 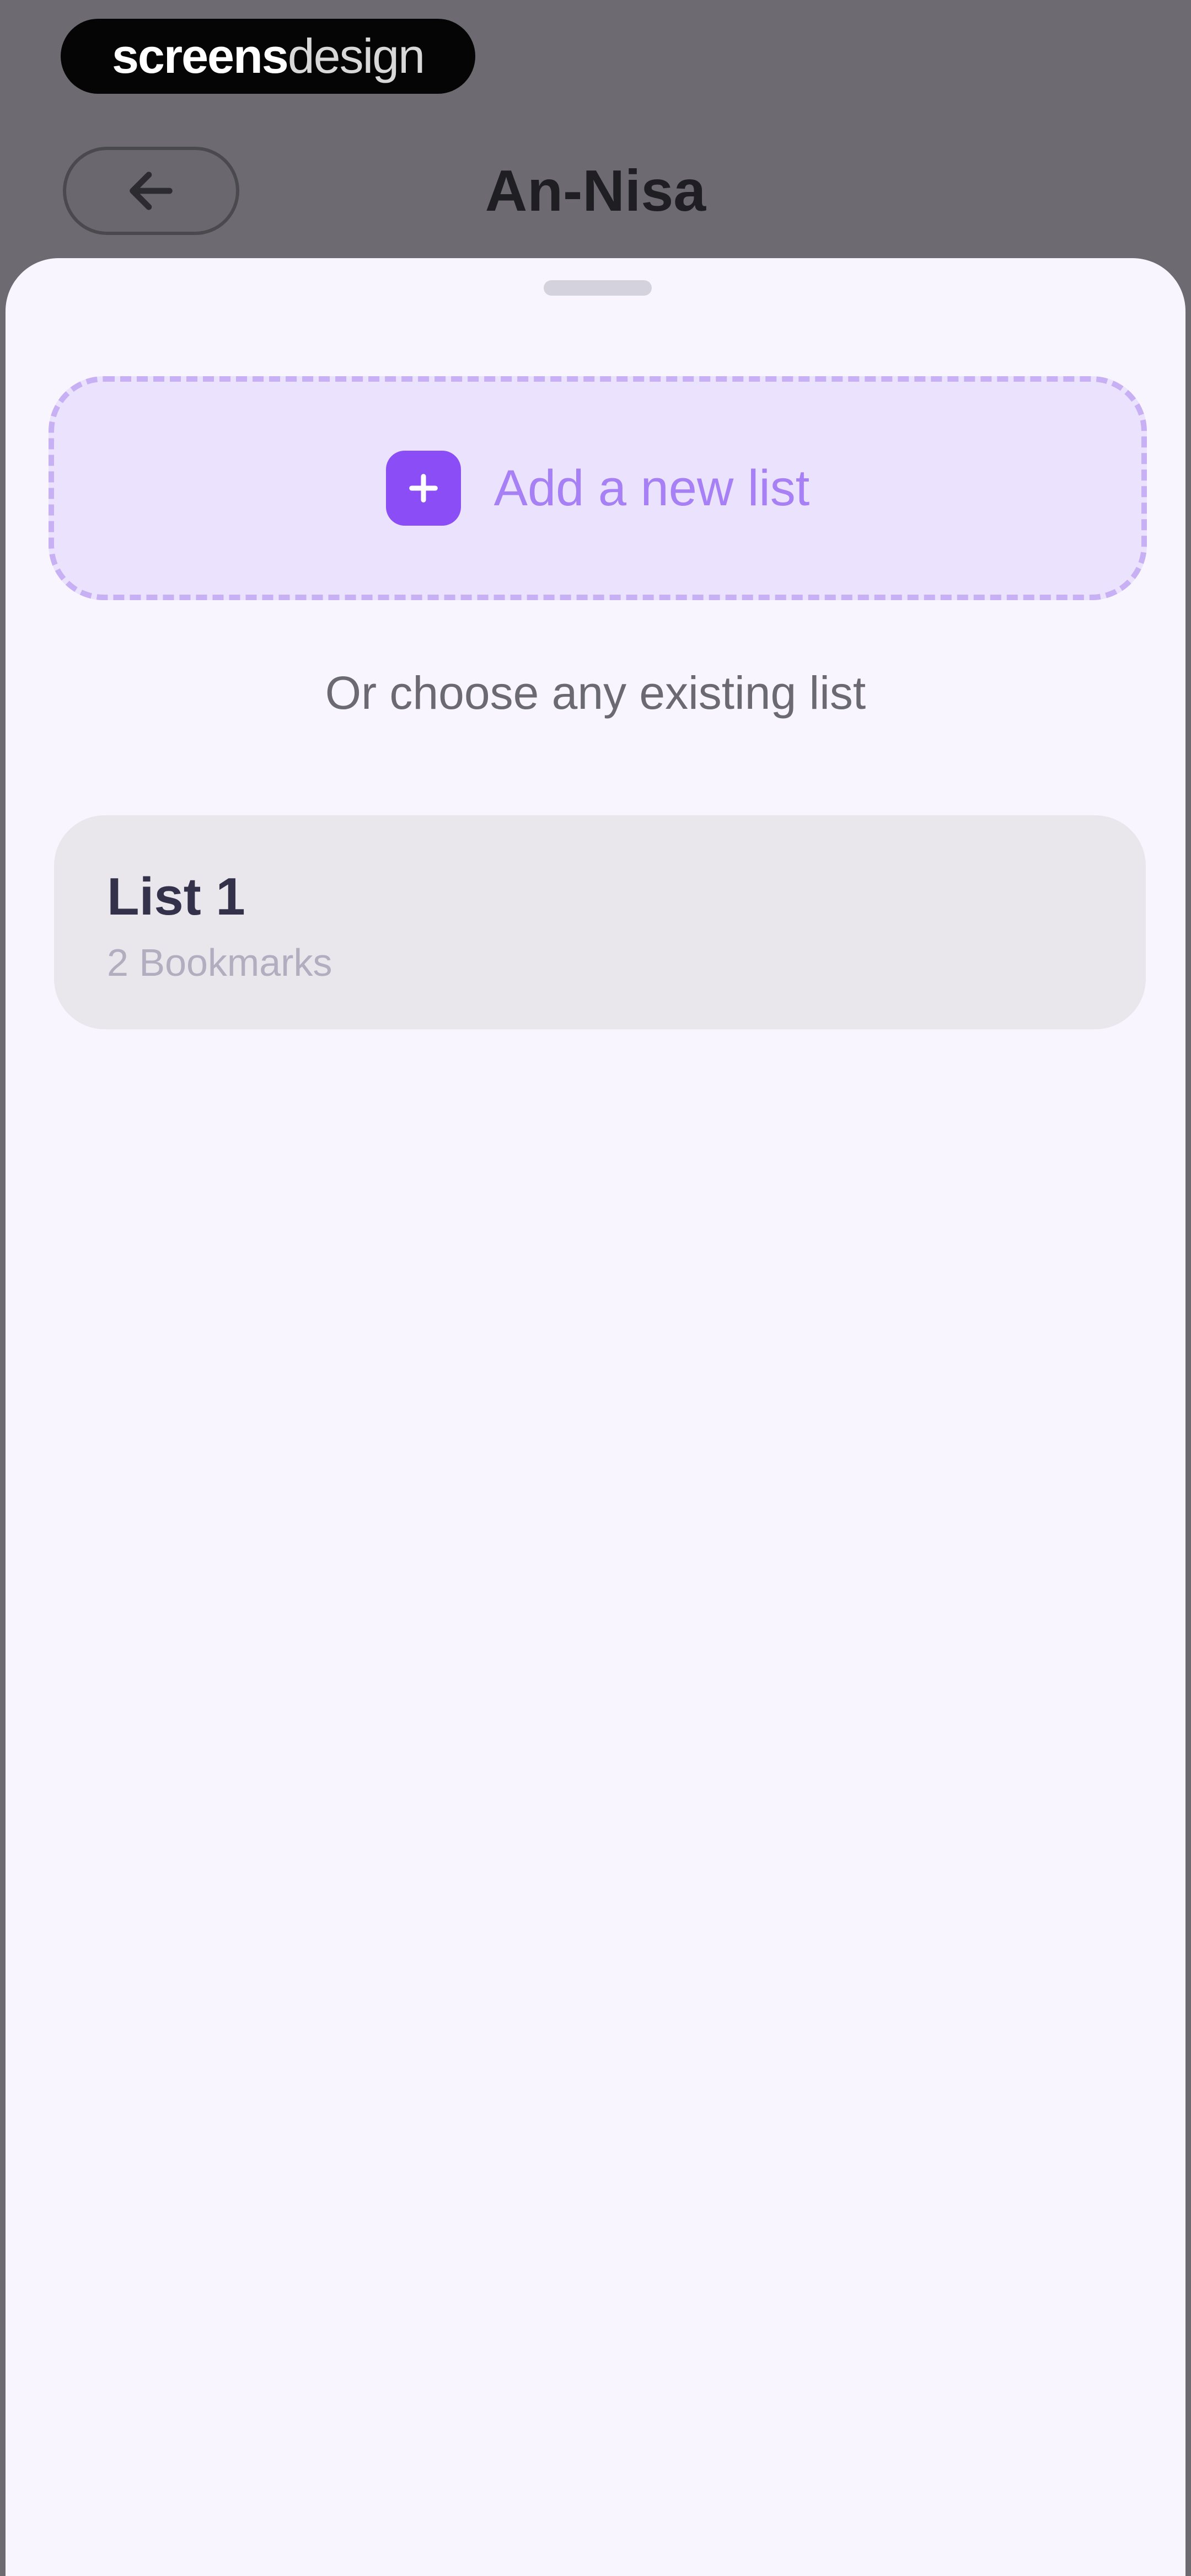 I want to click on plus-icon, so click(x=423, y=488).